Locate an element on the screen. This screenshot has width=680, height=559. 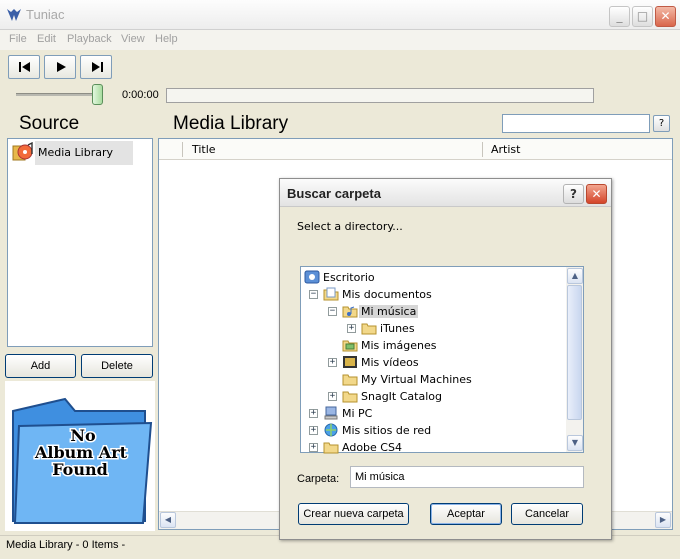
documents-folder-icon is located at coordinates (331, 294).